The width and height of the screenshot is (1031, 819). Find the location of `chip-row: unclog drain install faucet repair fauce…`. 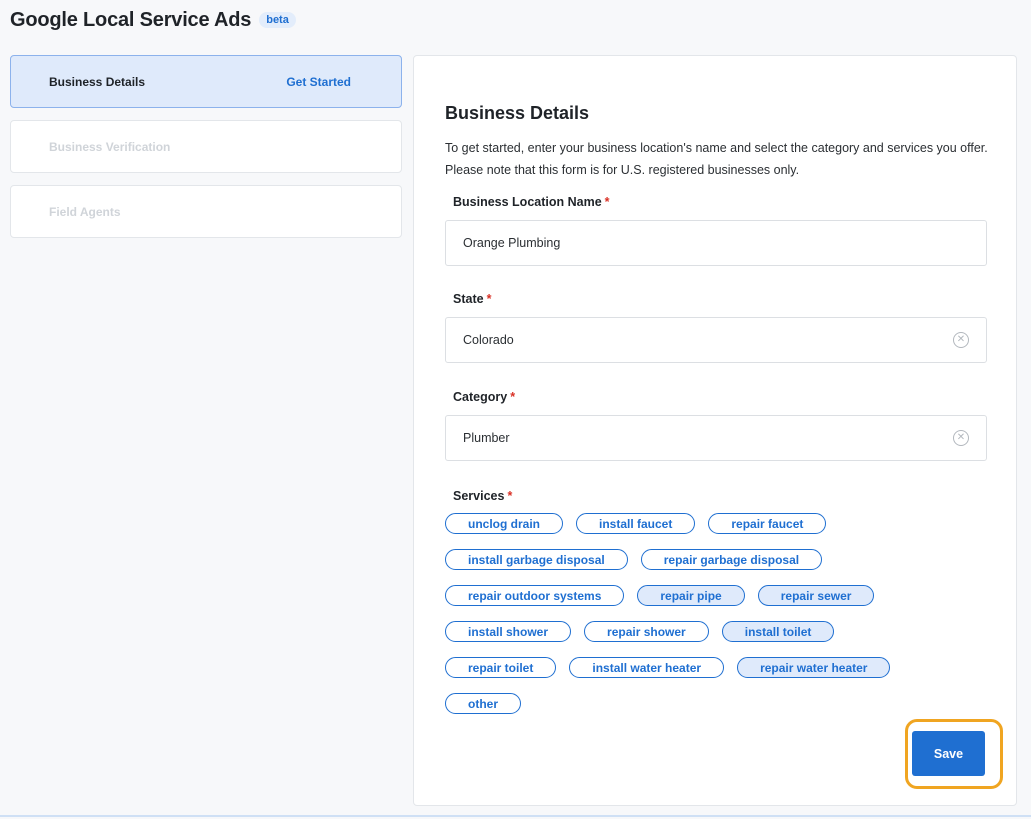

chip-row: unclog drain install faucet repair fauce… is located at coordinates (715, 523).